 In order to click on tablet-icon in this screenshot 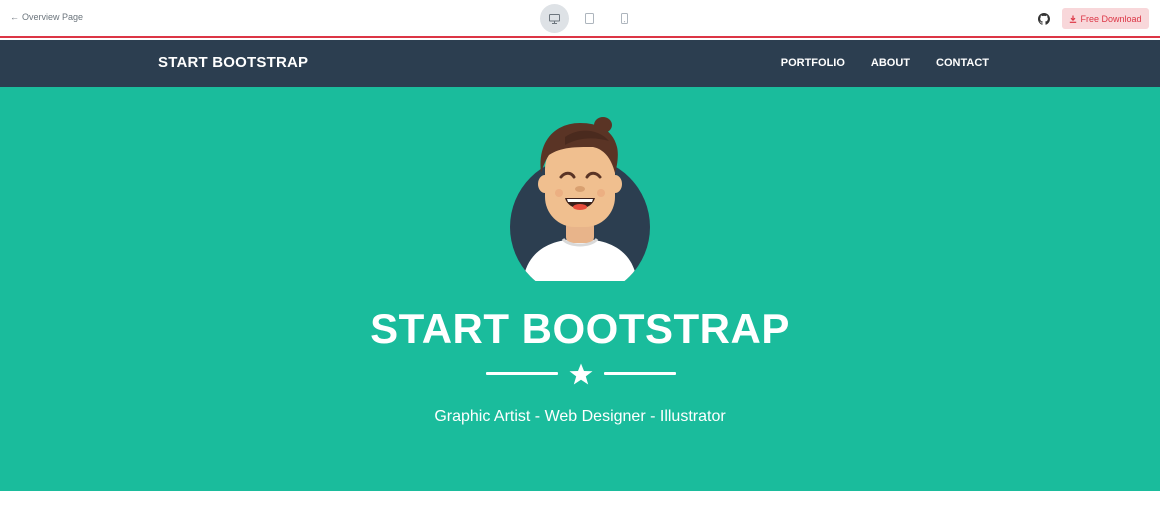, I will do `click(589, 18)`.